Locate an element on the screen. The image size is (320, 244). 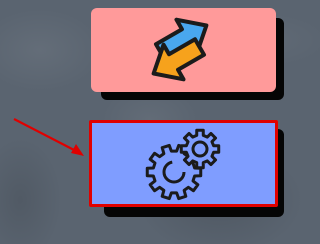
gears-icon is located at coordinates (182, 164).